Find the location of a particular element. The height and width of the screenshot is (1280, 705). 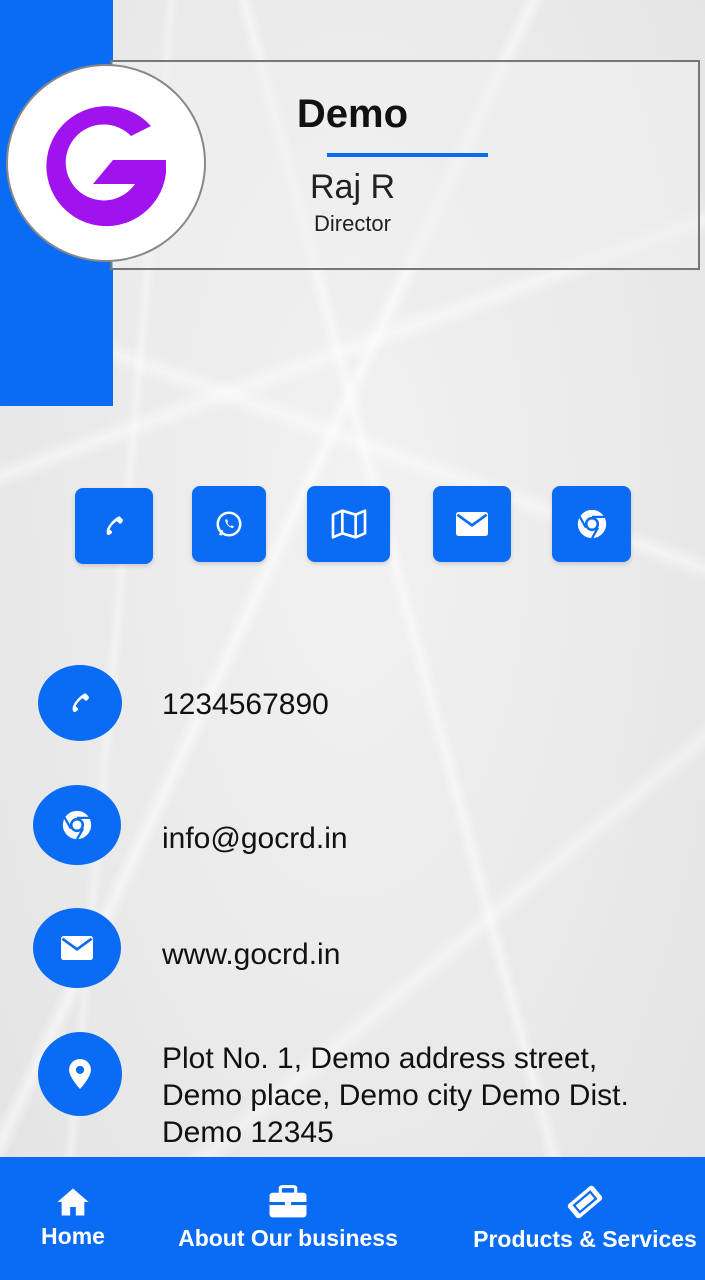

home-icon is located at coordinates (73, 1202).